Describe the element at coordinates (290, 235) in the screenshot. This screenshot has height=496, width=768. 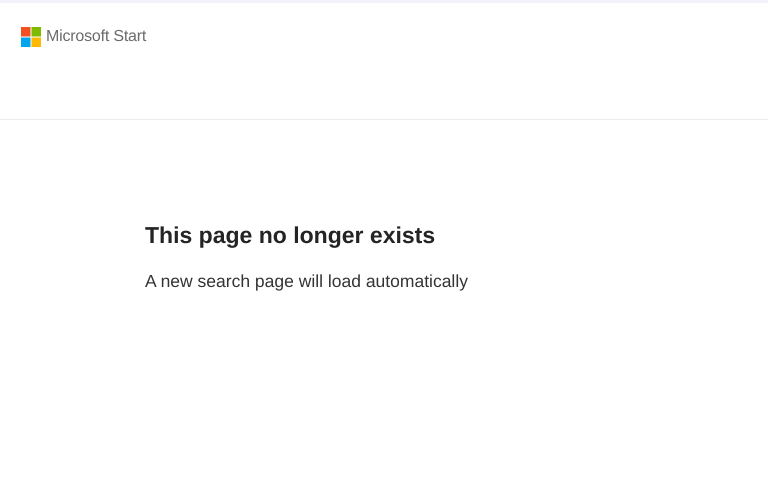
I see `page-title: This page no longer exists` at that location.